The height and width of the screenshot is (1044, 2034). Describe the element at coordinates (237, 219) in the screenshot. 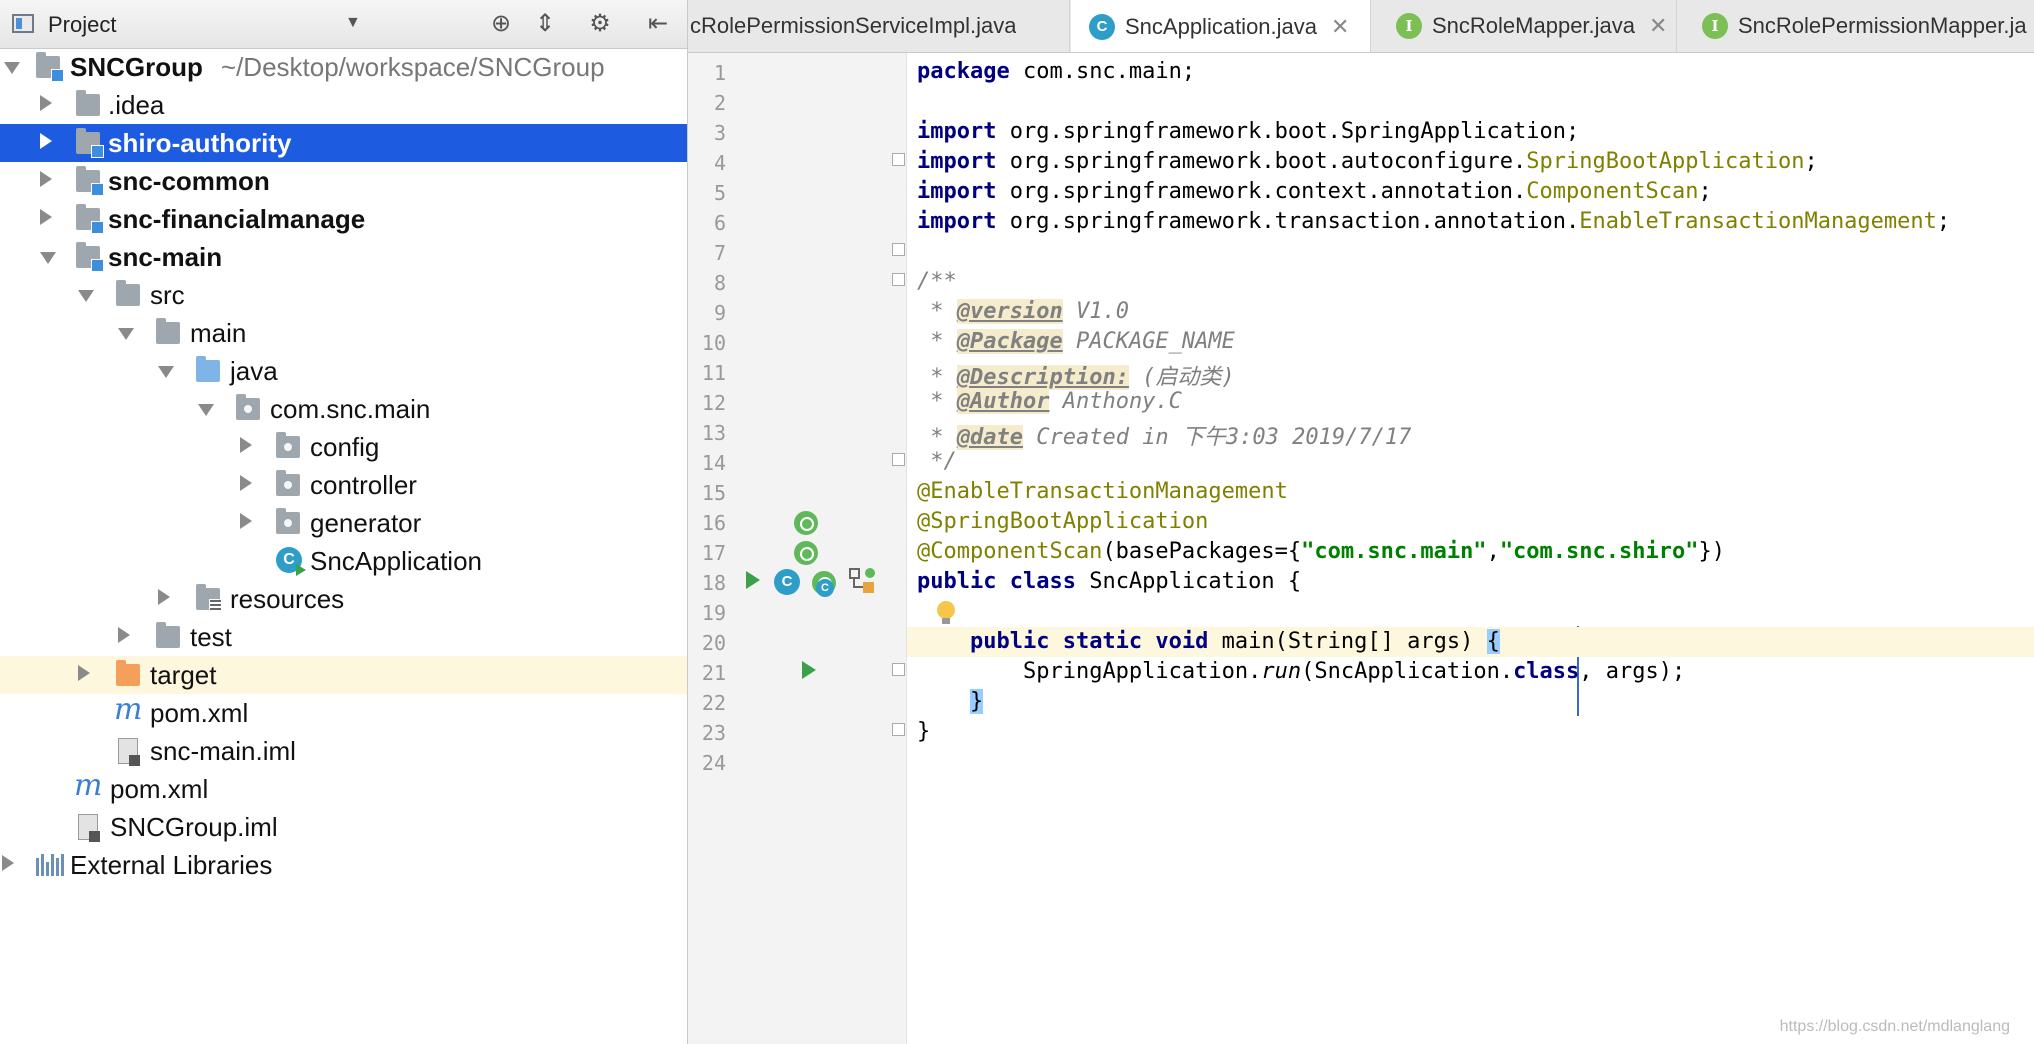

I see `tree-item-label: snc-financialmanage` at that location.